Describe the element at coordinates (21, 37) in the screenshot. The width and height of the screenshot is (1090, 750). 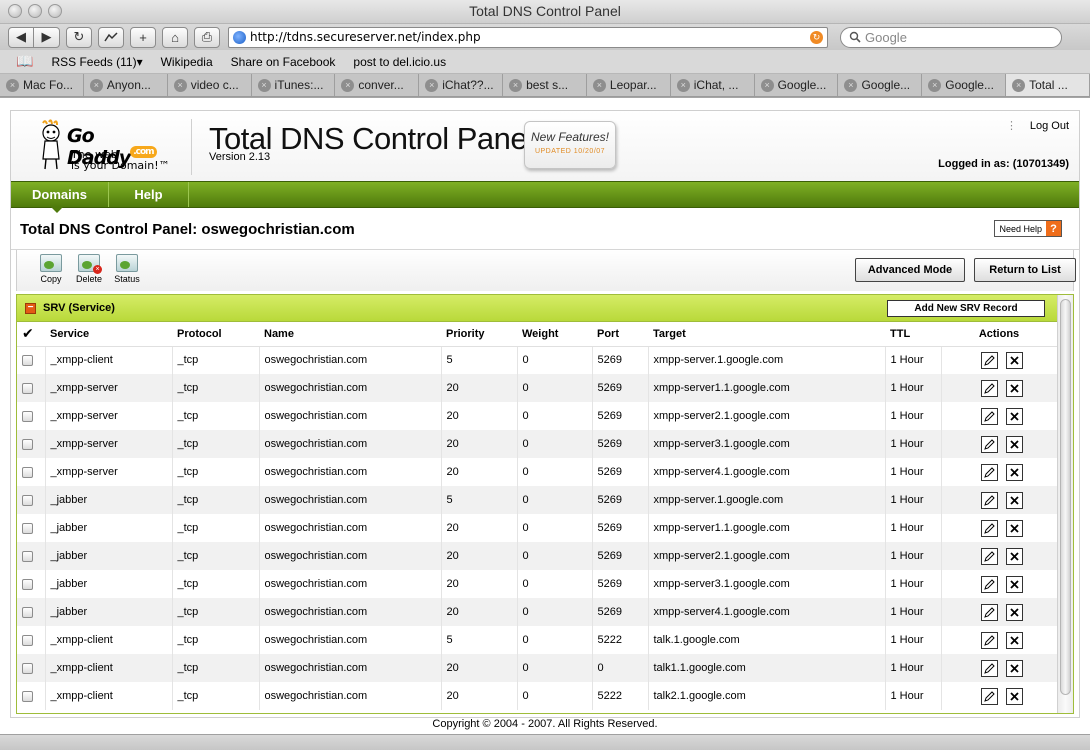
I see `back-button: ◀` at that location.